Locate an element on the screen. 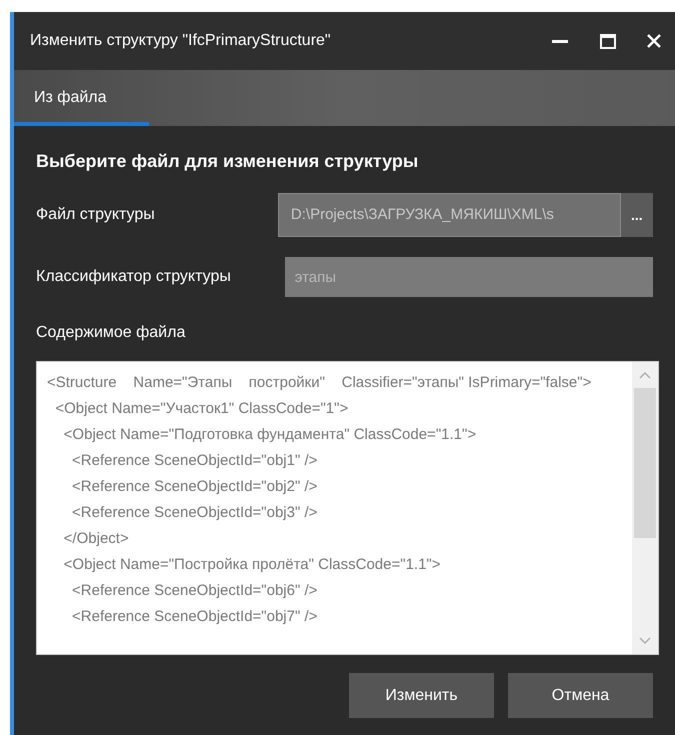 The height and width of the screenshot is (735, 675). dialog-button: Отмена is located at coordinates (580, 695).